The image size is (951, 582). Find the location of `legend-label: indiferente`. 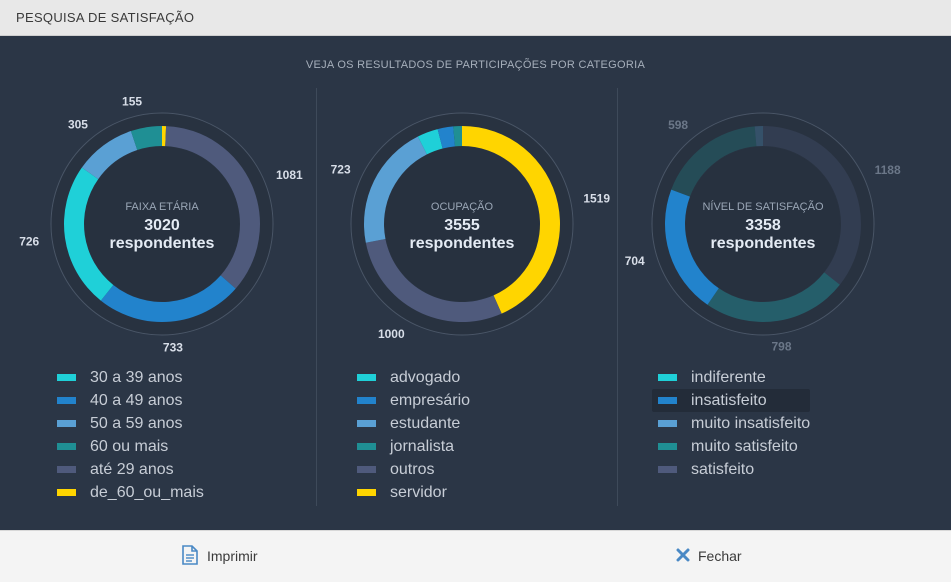

legend-label: indiferente is located at coordinates (728, 377).